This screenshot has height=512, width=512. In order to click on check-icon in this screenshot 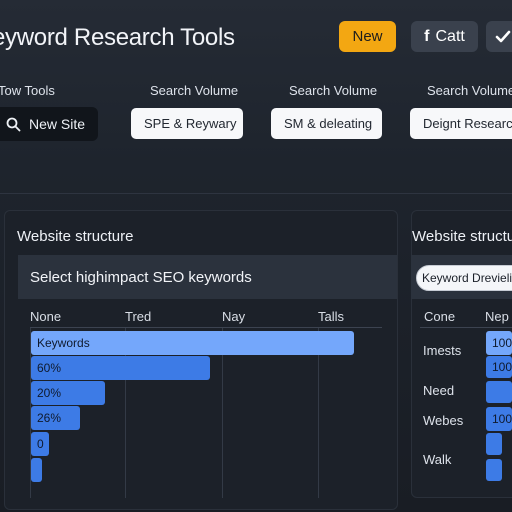, I will do `click(503, 36)`.